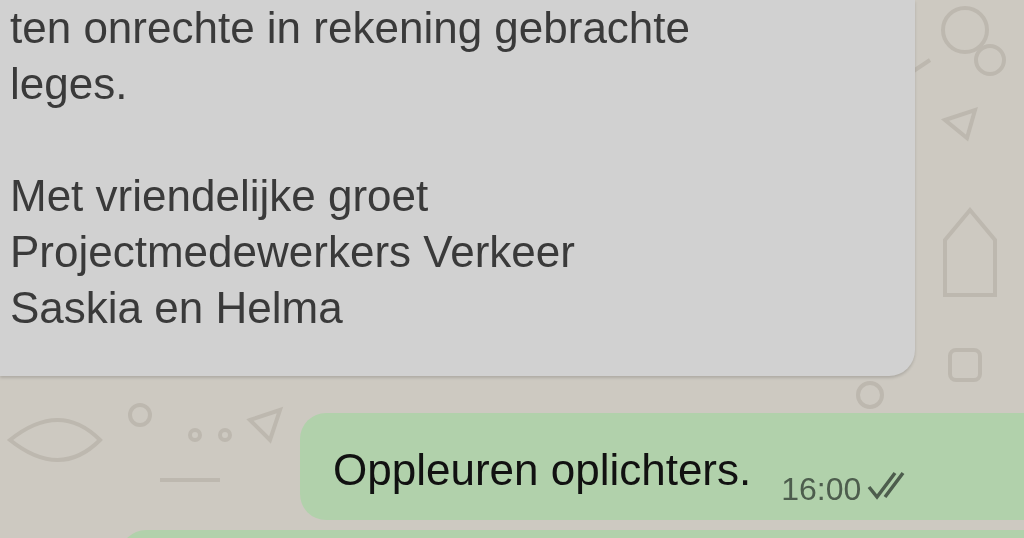 This screenshot has height=538, width=1024. What do you see at coordinates (69, 84) in the screenshot?
I see `message-text: leges.` at bounding box center [69, 84].